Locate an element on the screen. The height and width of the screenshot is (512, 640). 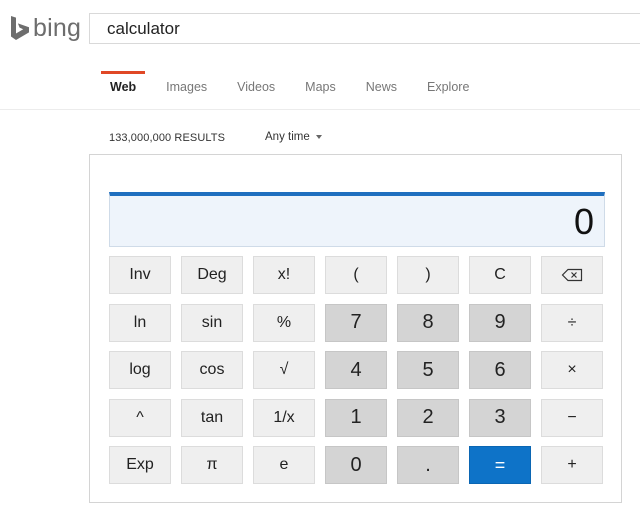
tab-explore: Explore is located at coordinates (448, 90).